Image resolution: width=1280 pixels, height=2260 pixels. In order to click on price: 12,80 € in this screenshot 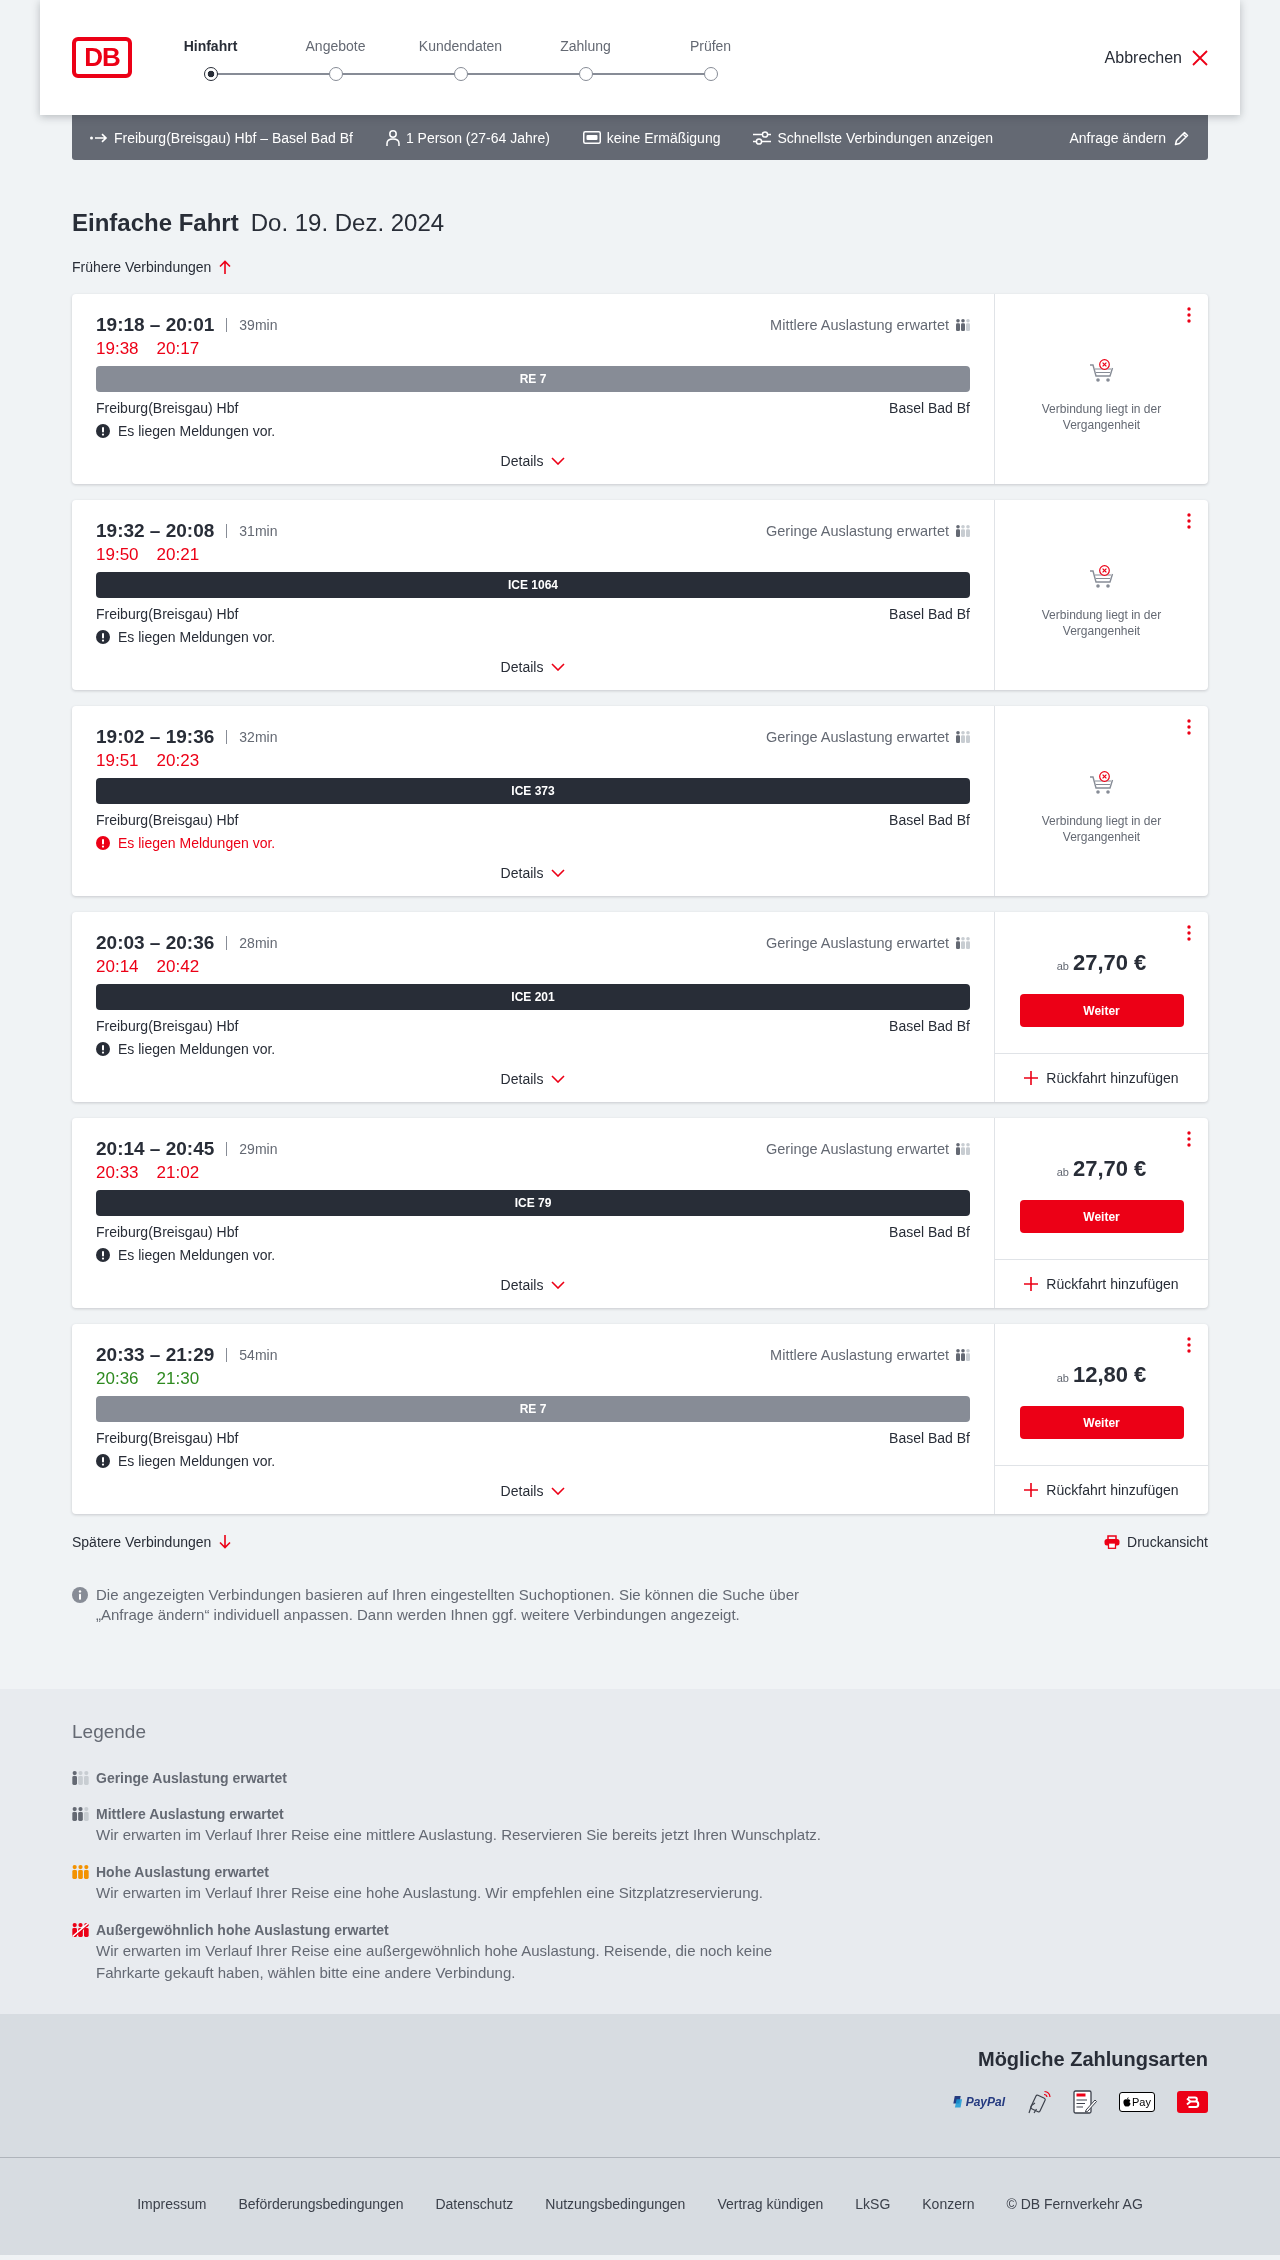, I will do `click(1109, 1375)`.